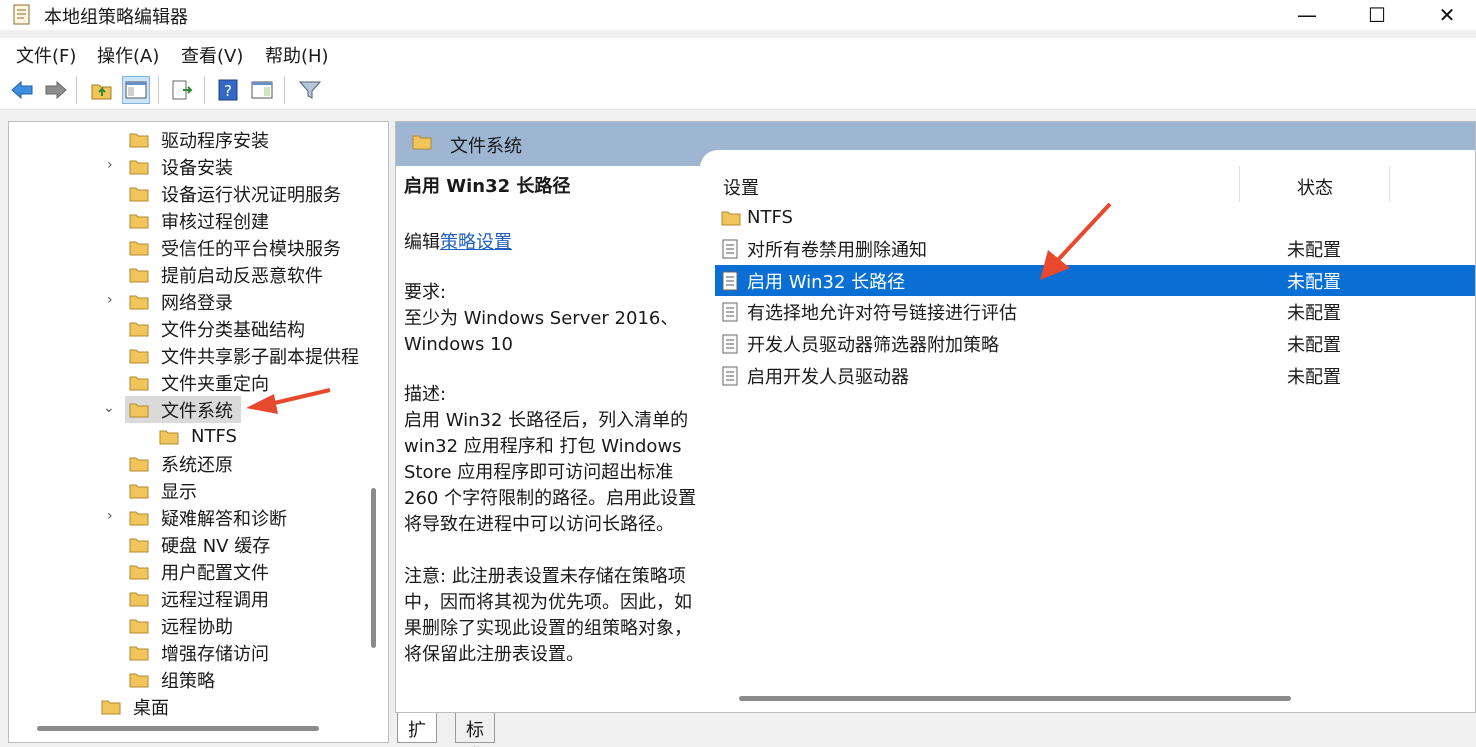 The image size is (1476, 747). What do you see at coordinates (545, 576) in the screenshot?
I see `note-line: 注意: 此注册表设置未存储在策略项` at bounding box center [545, 576].